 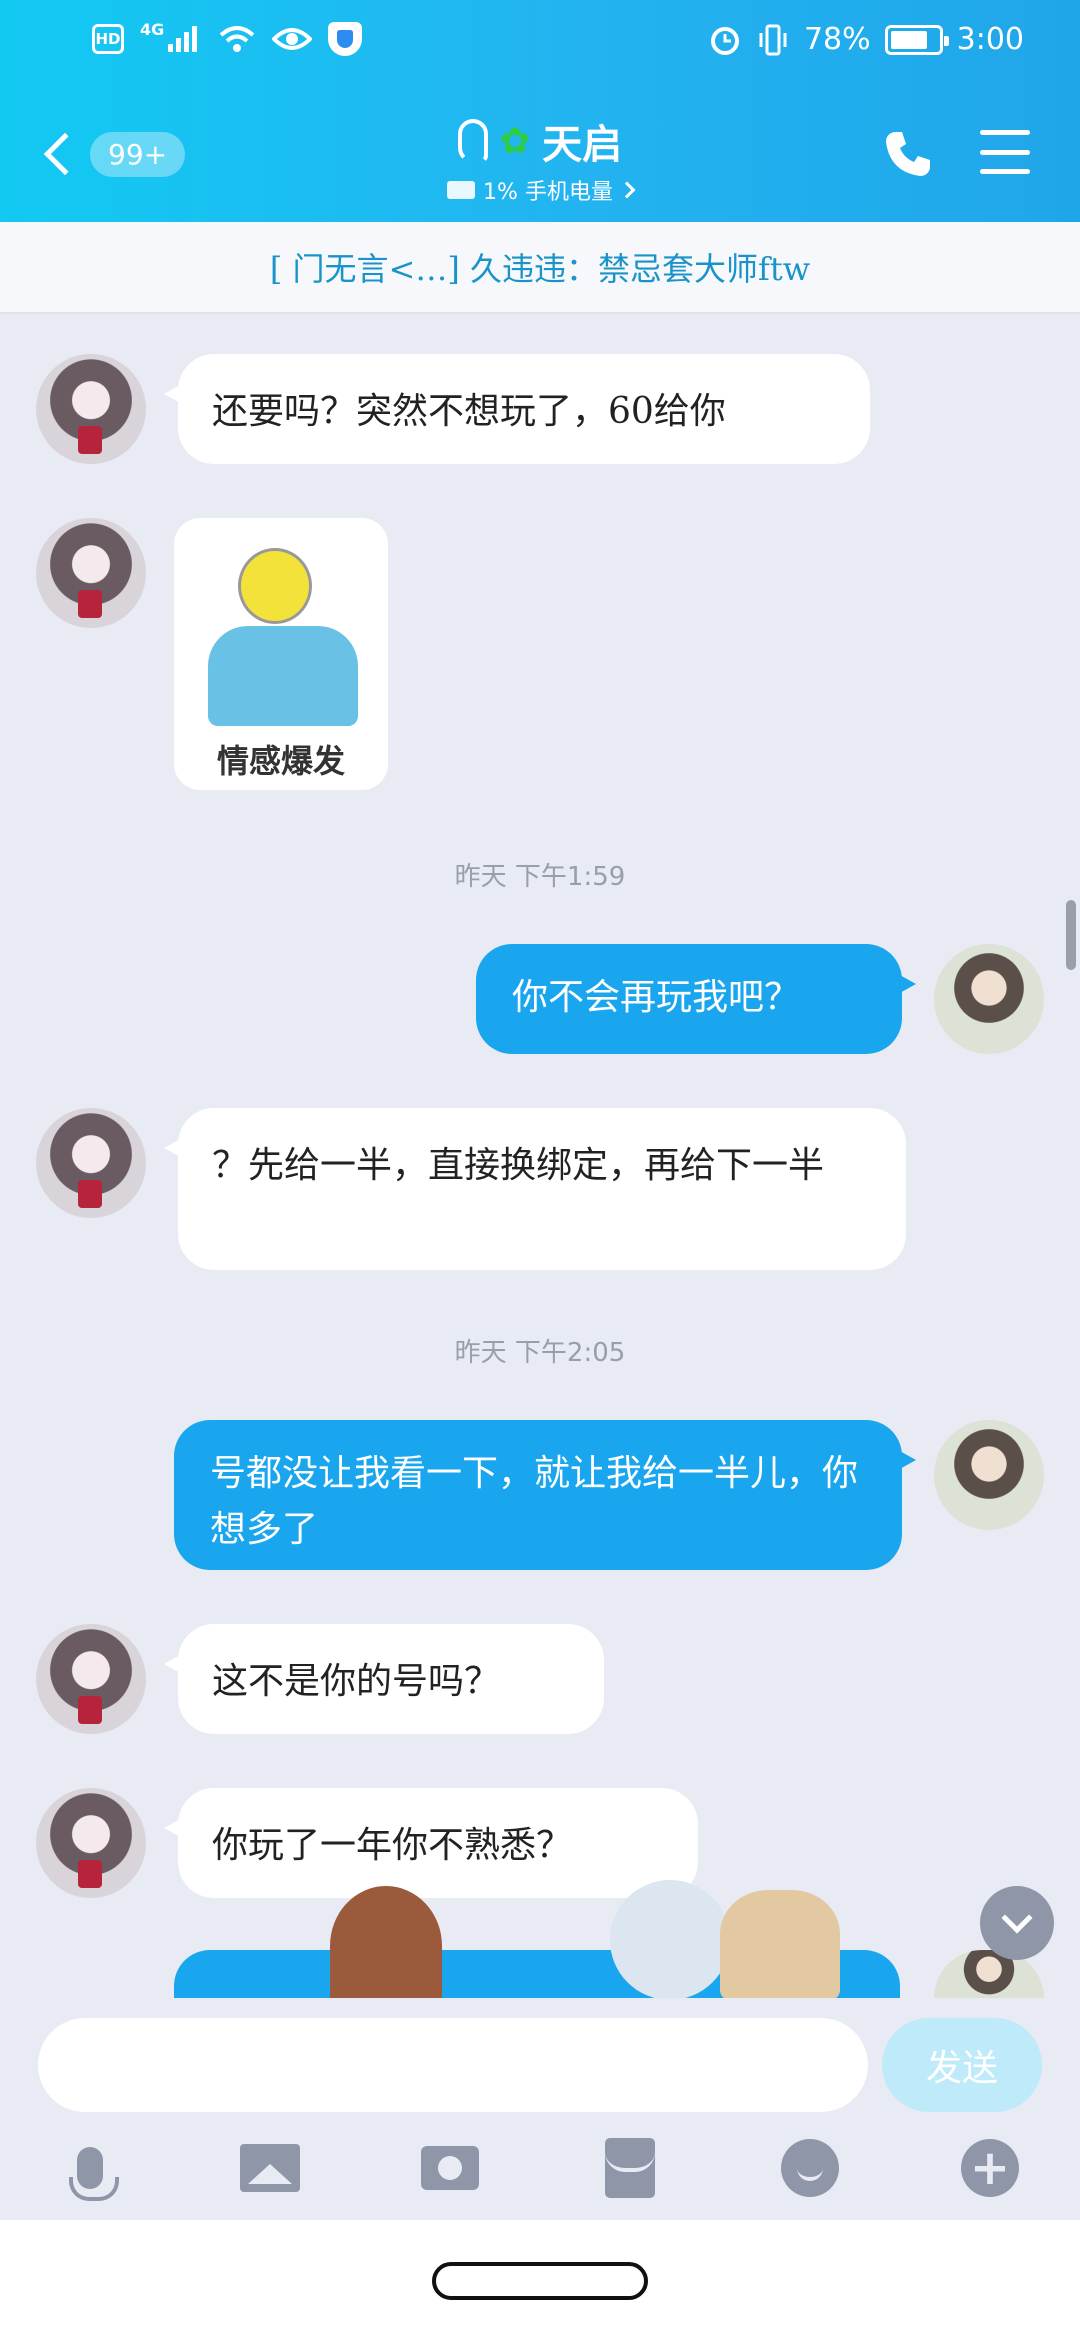 I want to click on alarm-icon, so click(x=724, y=40).